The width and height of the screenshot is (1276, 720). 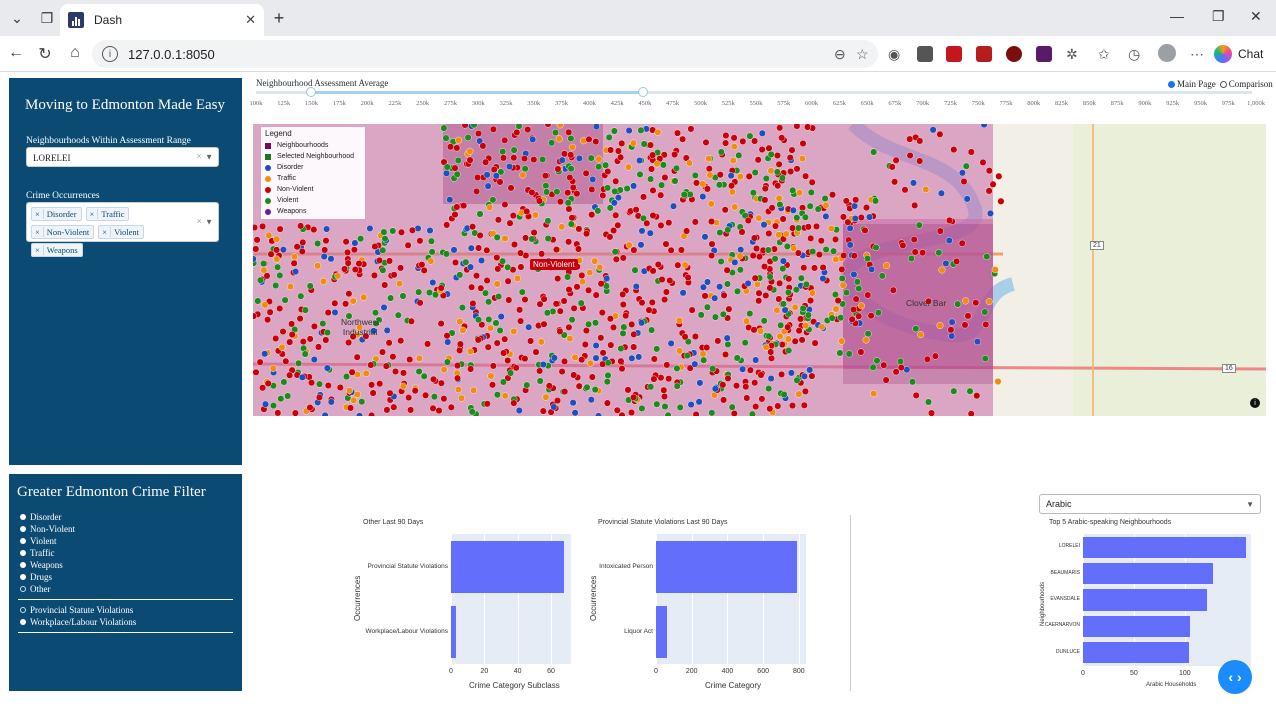 I want to click on browser-tab-dash: Dash ✕, so click(x=162, y=20).